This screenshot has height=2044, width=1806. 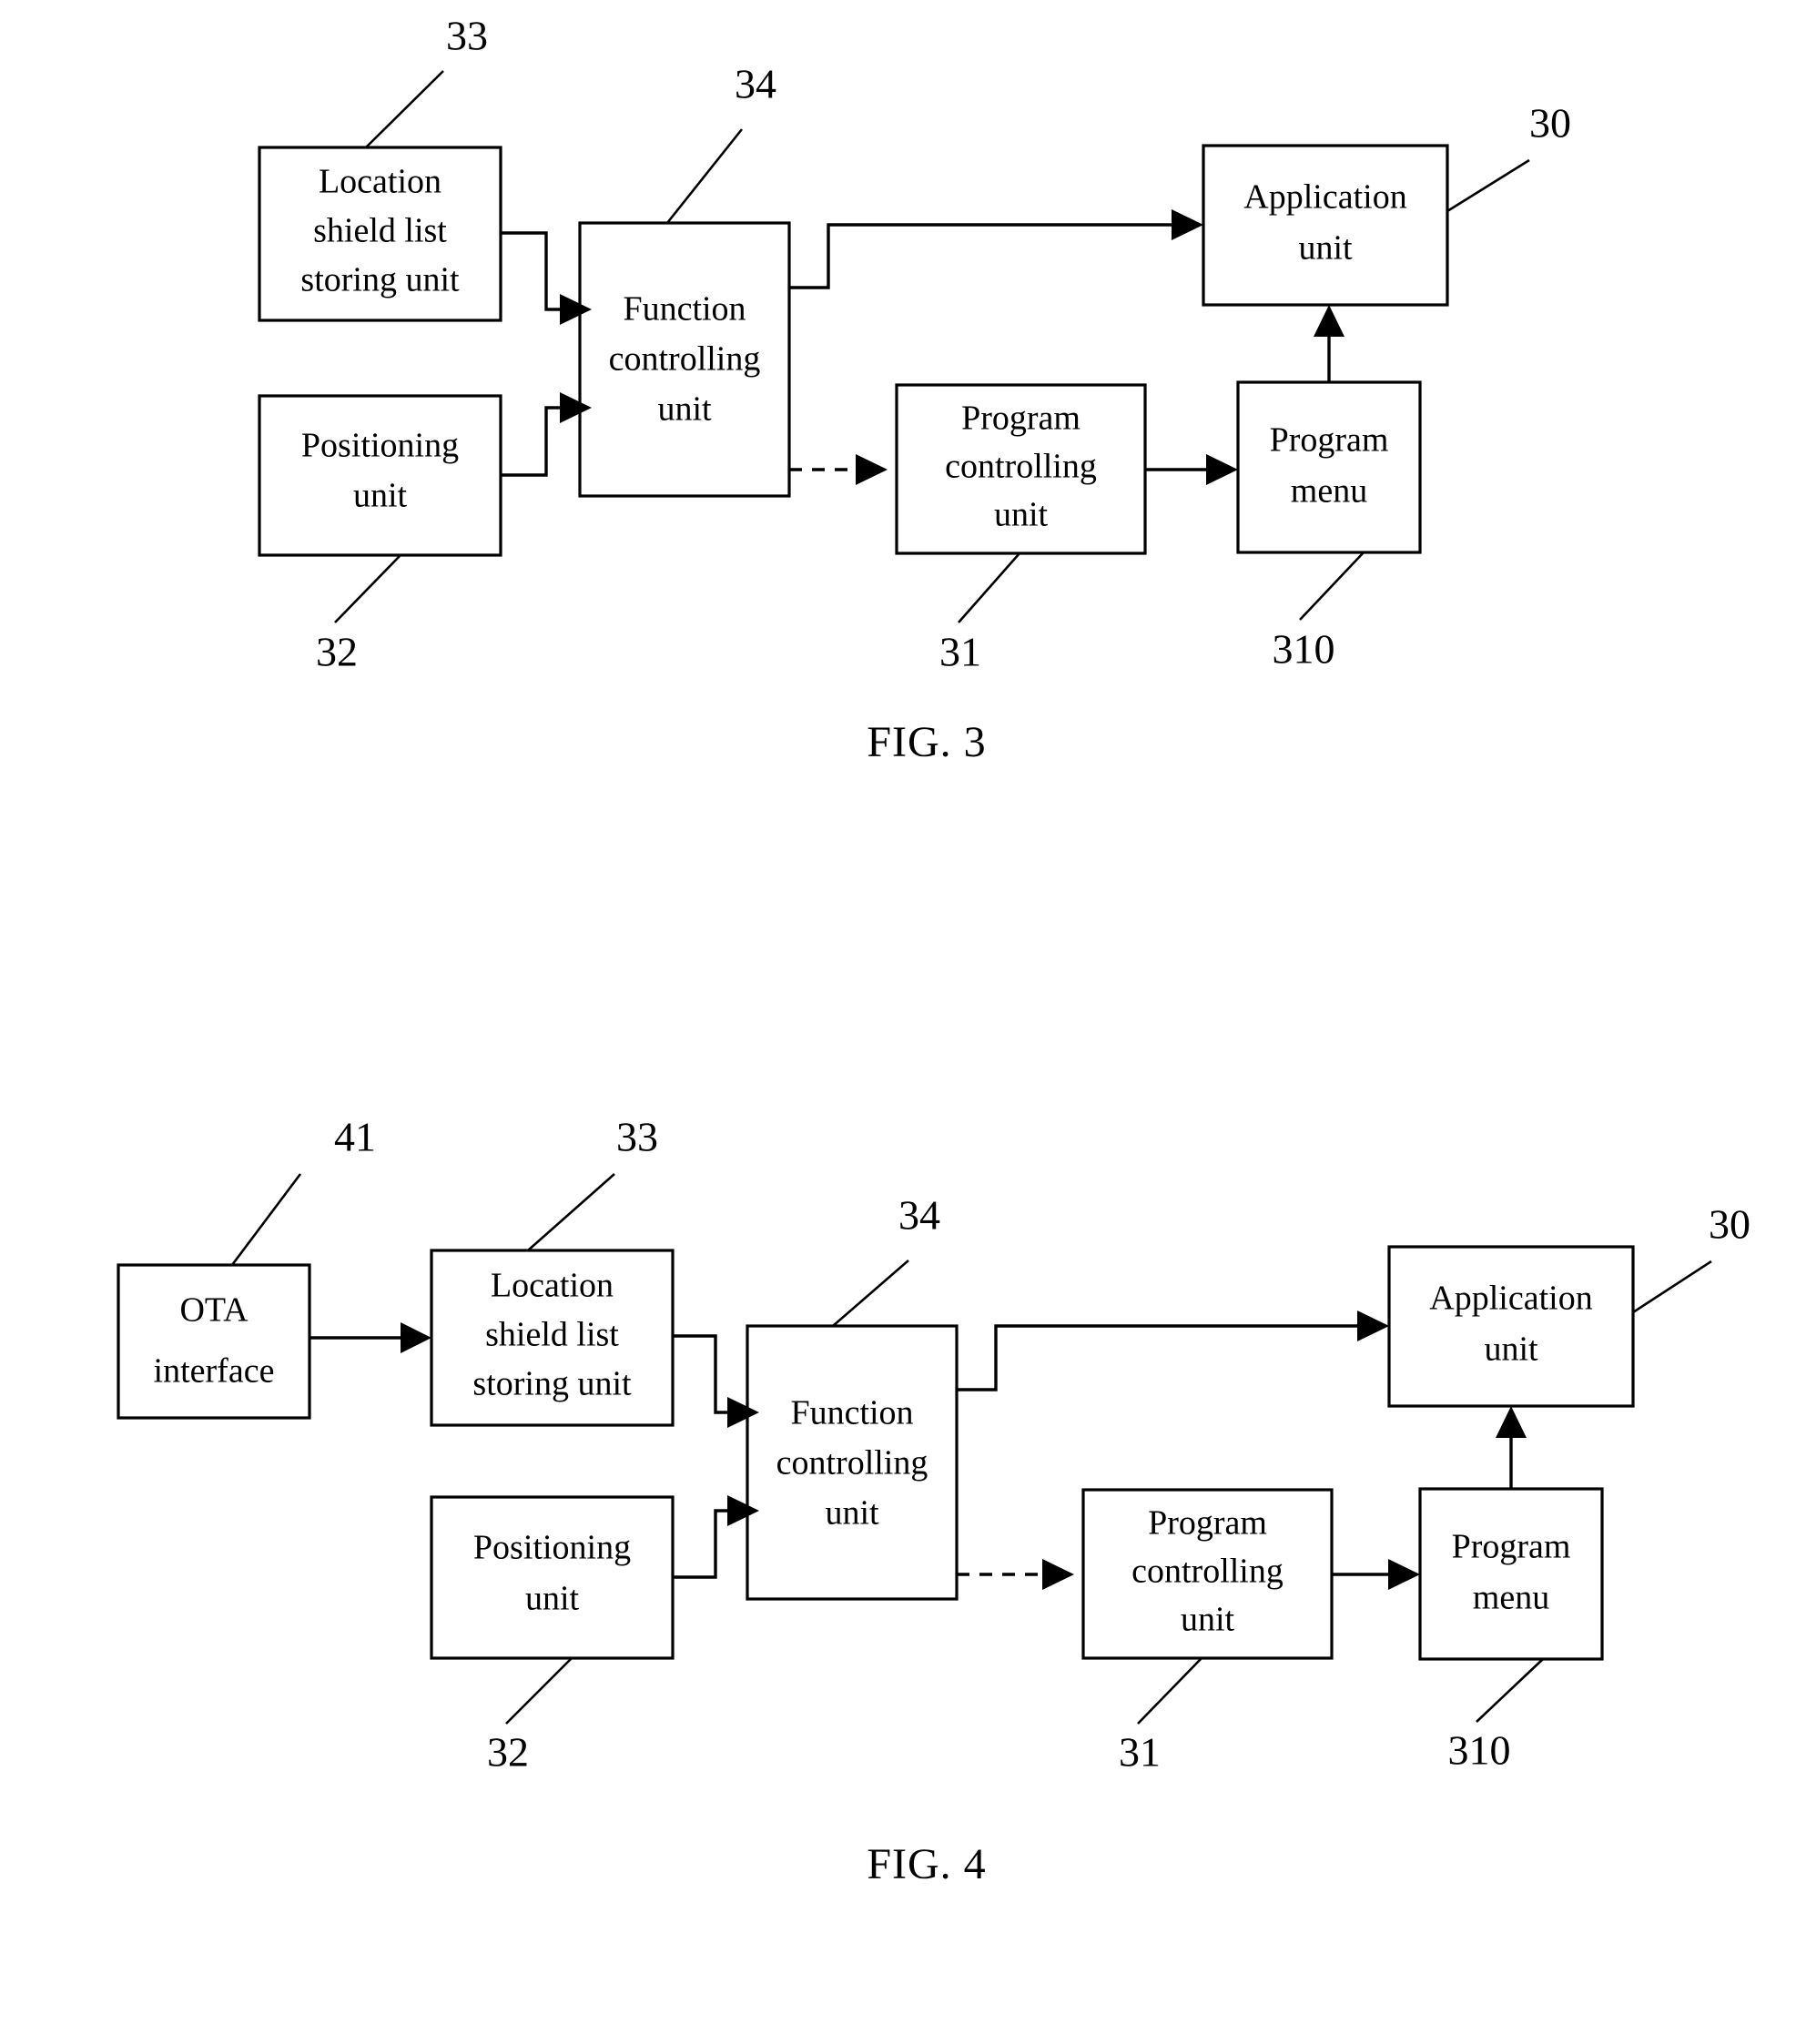 I want to click on fig3-program-controlling-label-line-1: Program, so click(x=1021, y=419).